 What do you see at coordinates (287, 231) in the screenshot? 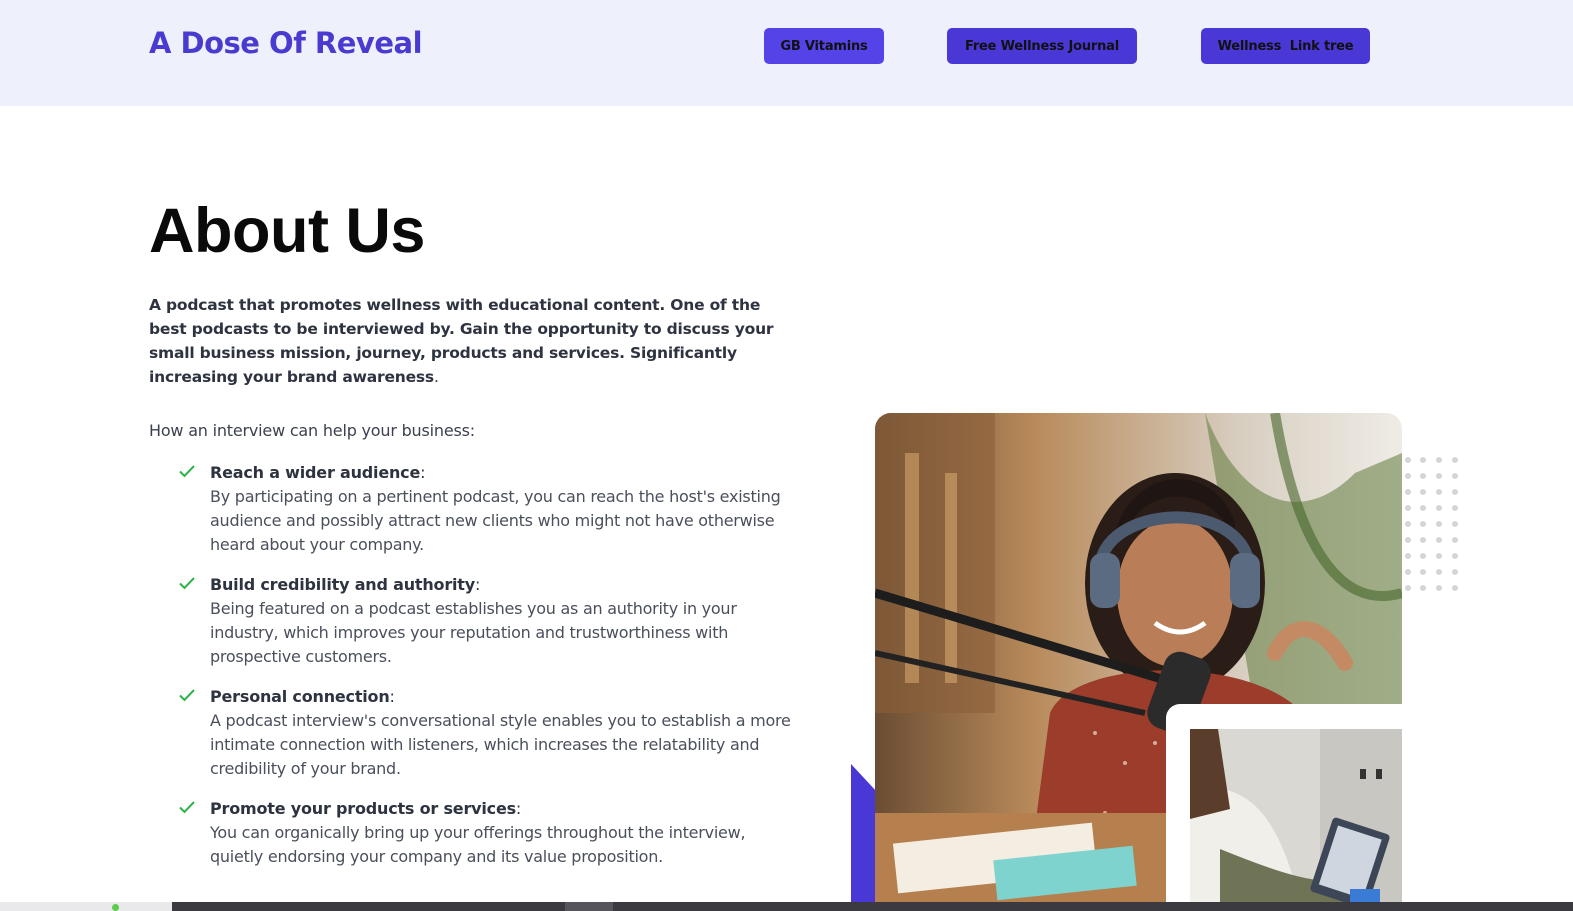
I see `page-title: About Us` at bounding box center [287, 231].